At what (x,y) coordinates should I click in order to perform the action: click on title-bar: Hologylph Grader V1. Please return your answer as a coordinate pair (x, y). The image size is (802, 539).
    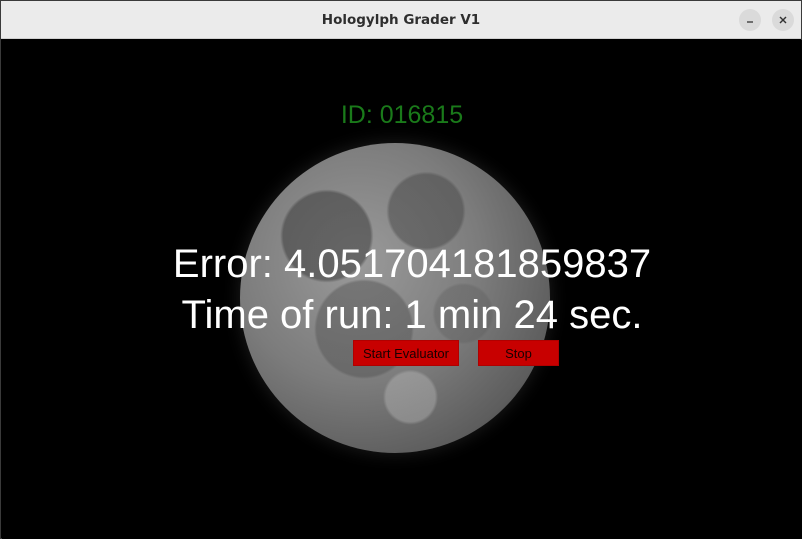
    Looking at the image, I should click on (401, 20).